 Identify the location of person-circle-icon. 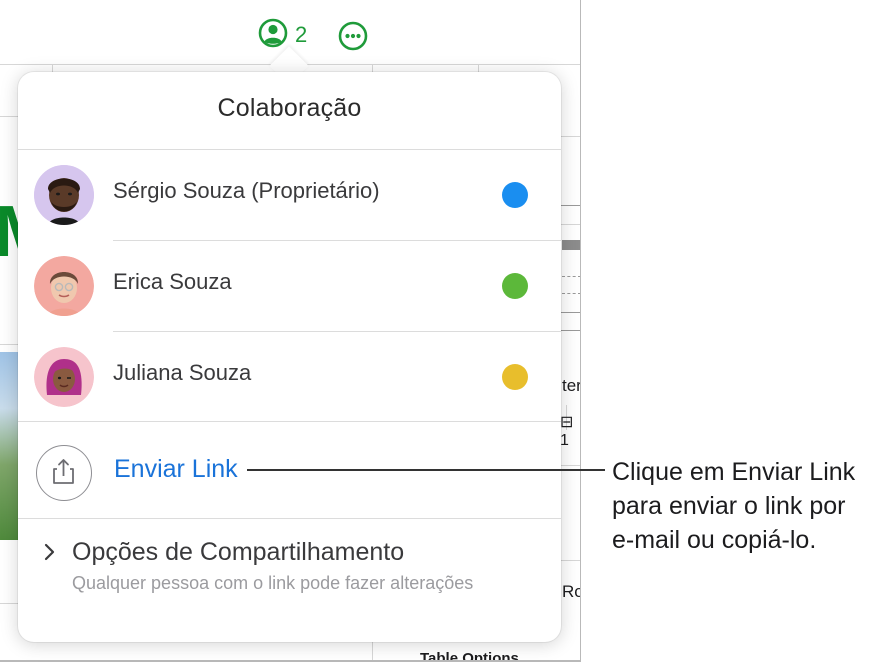
(273, 35).